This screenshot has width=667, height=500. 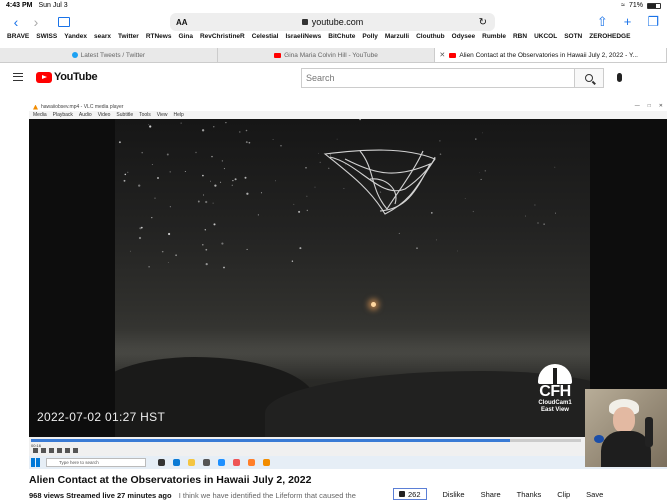 I want to click on explorer-icon, so click(x=191, y=462).